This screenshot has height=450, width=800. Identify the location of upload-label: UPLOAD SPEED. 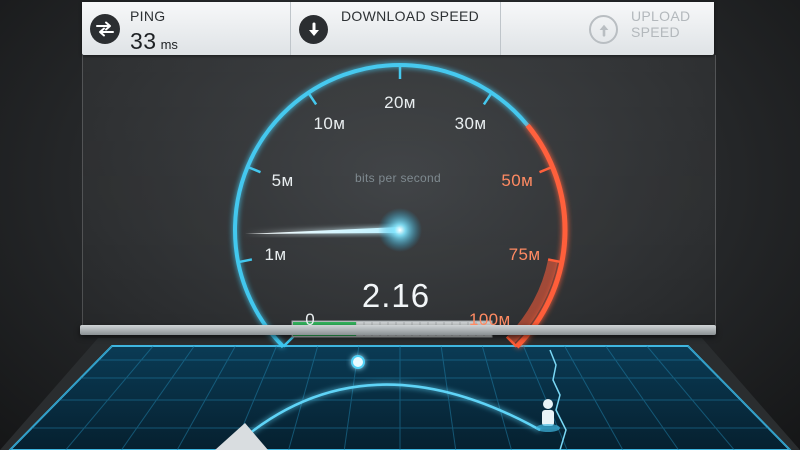
(661, 24).